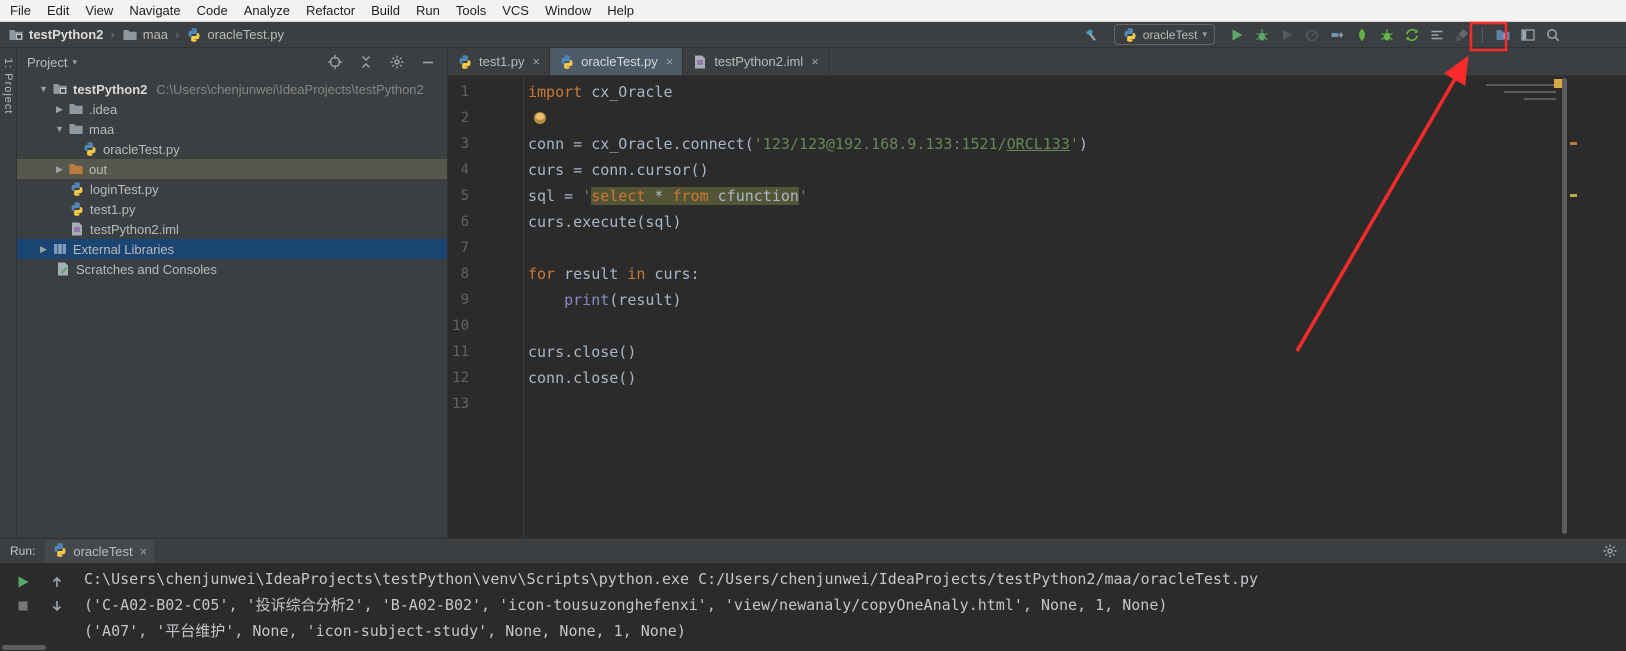 This screenshot has height=651, width=1626. I want to click on run-tab: oracleTest ×, so click(100, 551).